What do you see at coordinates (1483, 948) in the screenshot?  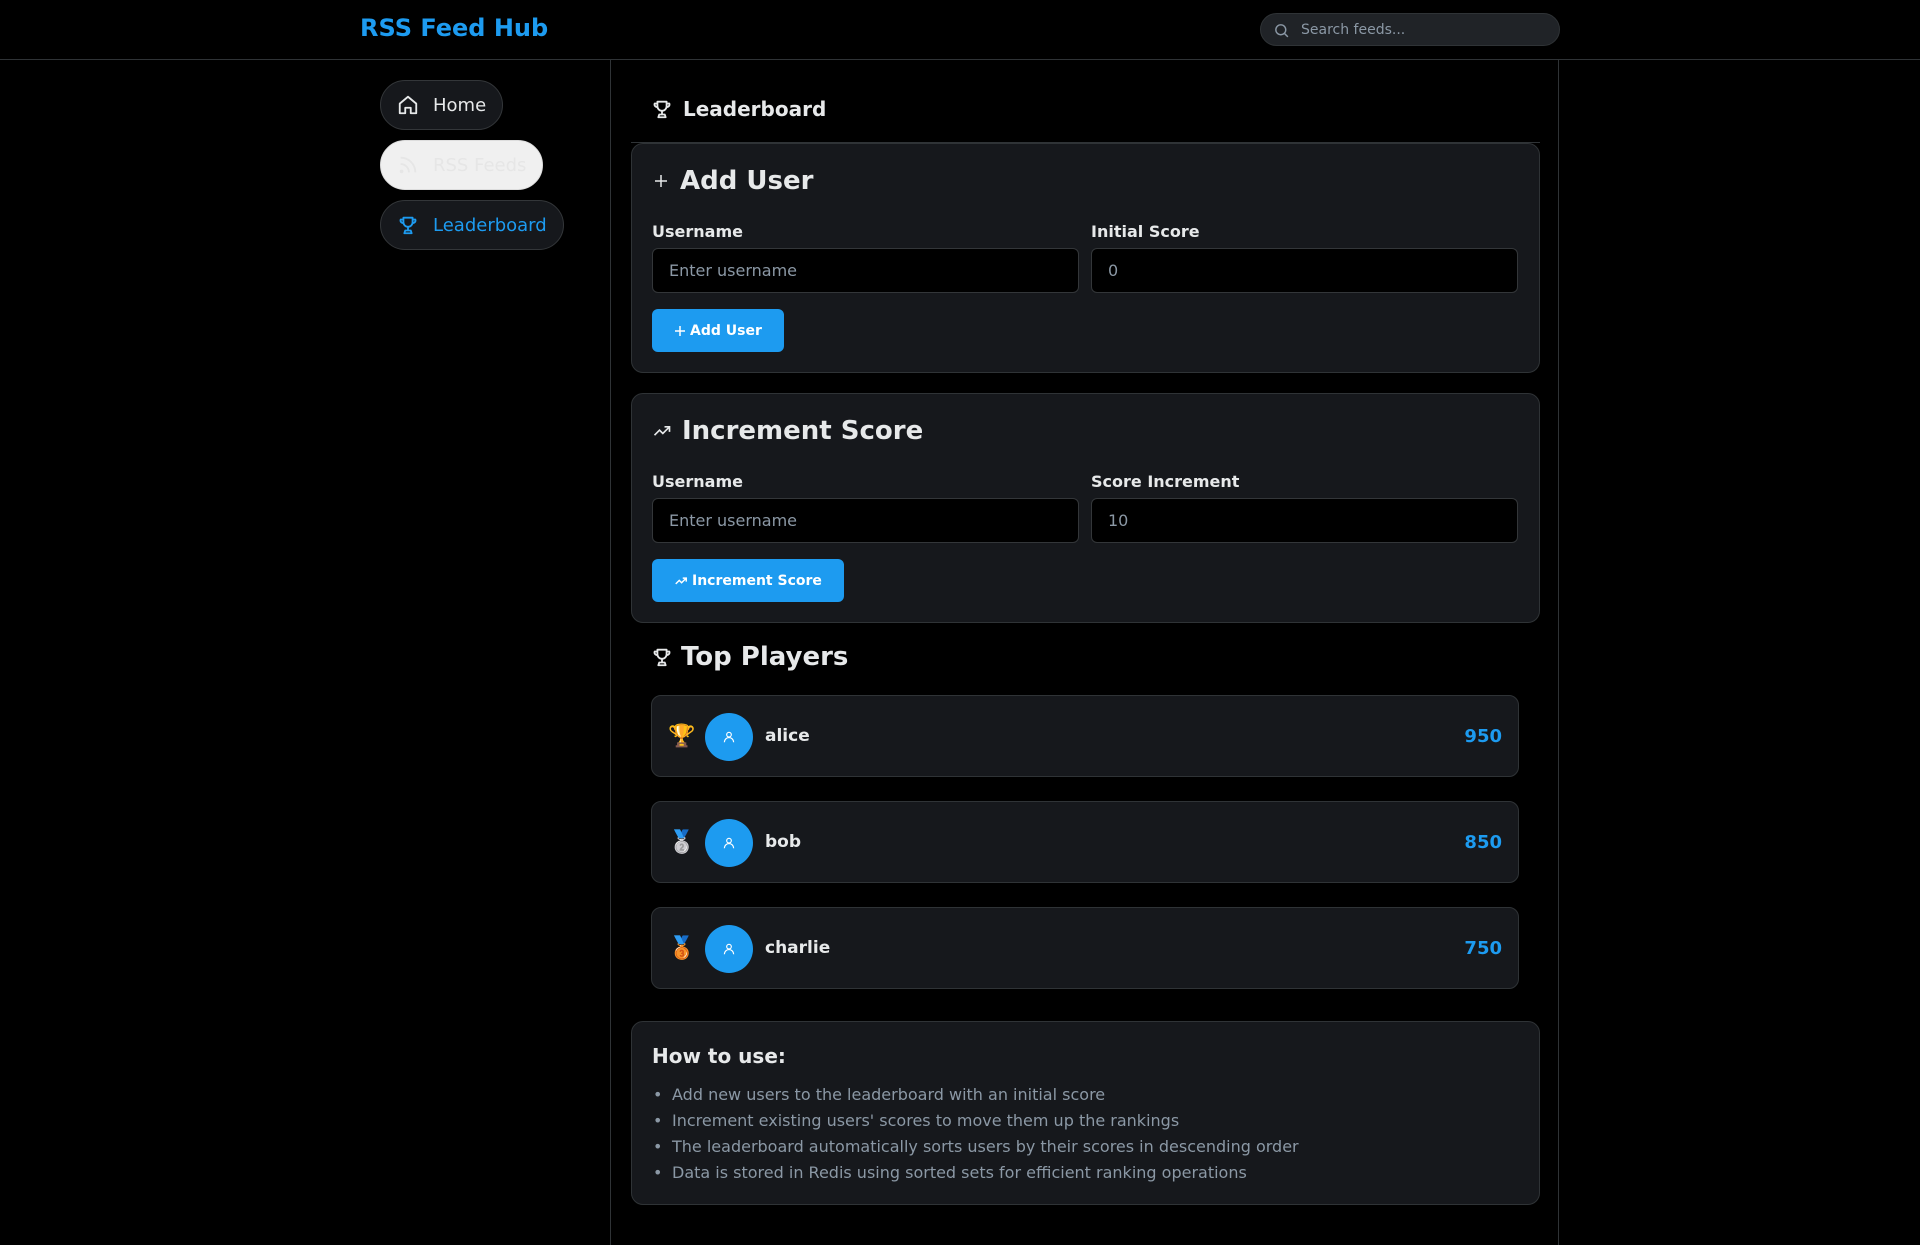 I see `player-score: 750` at bounding box center [1483, 948].